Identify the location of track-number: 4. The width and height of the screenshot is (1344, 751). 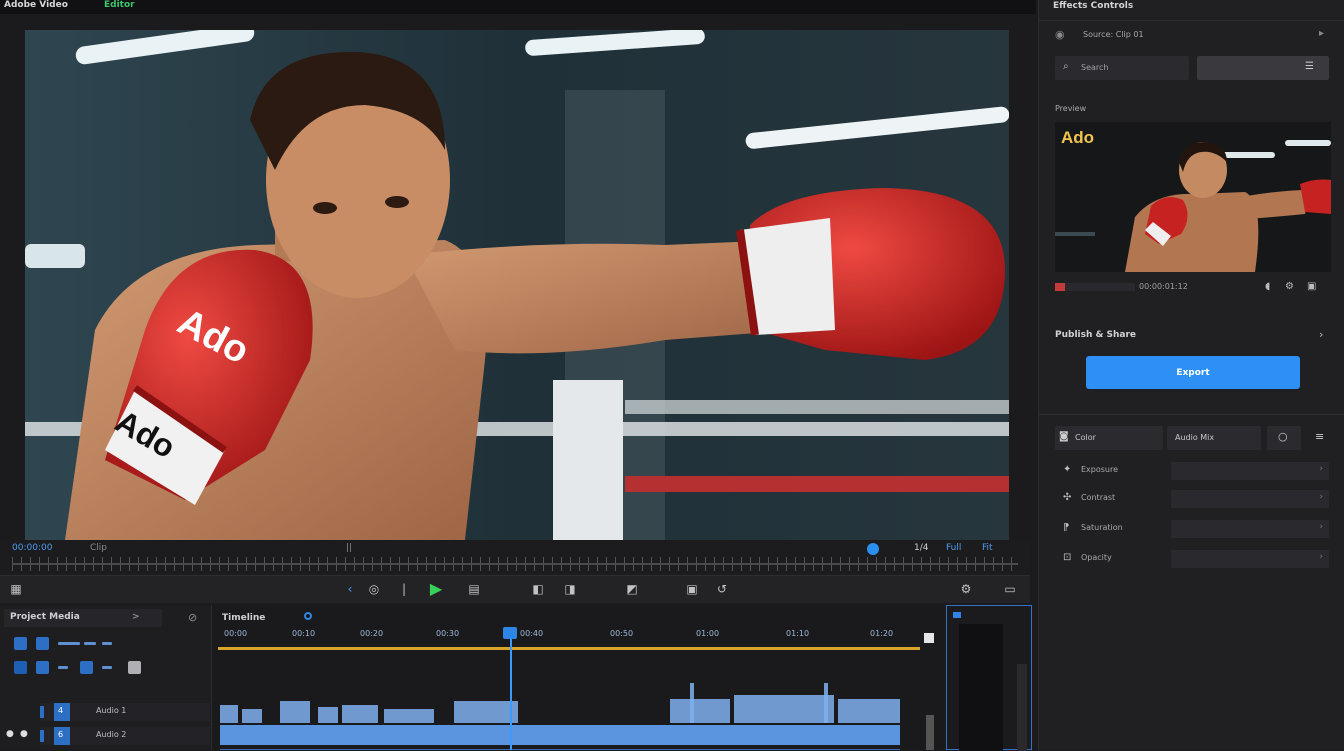
(61, 710).